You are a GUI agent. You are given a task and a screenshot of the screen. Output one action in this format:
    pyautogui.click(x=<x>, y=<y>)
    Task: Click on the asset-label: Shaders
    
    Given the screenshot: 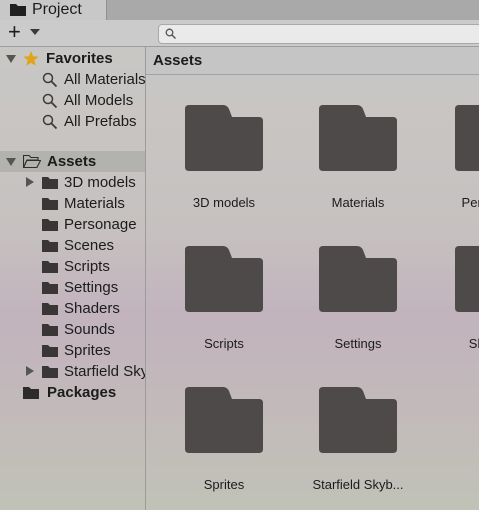 What is the action you would take?
    pyautogui.click(x=473, y=343)
    